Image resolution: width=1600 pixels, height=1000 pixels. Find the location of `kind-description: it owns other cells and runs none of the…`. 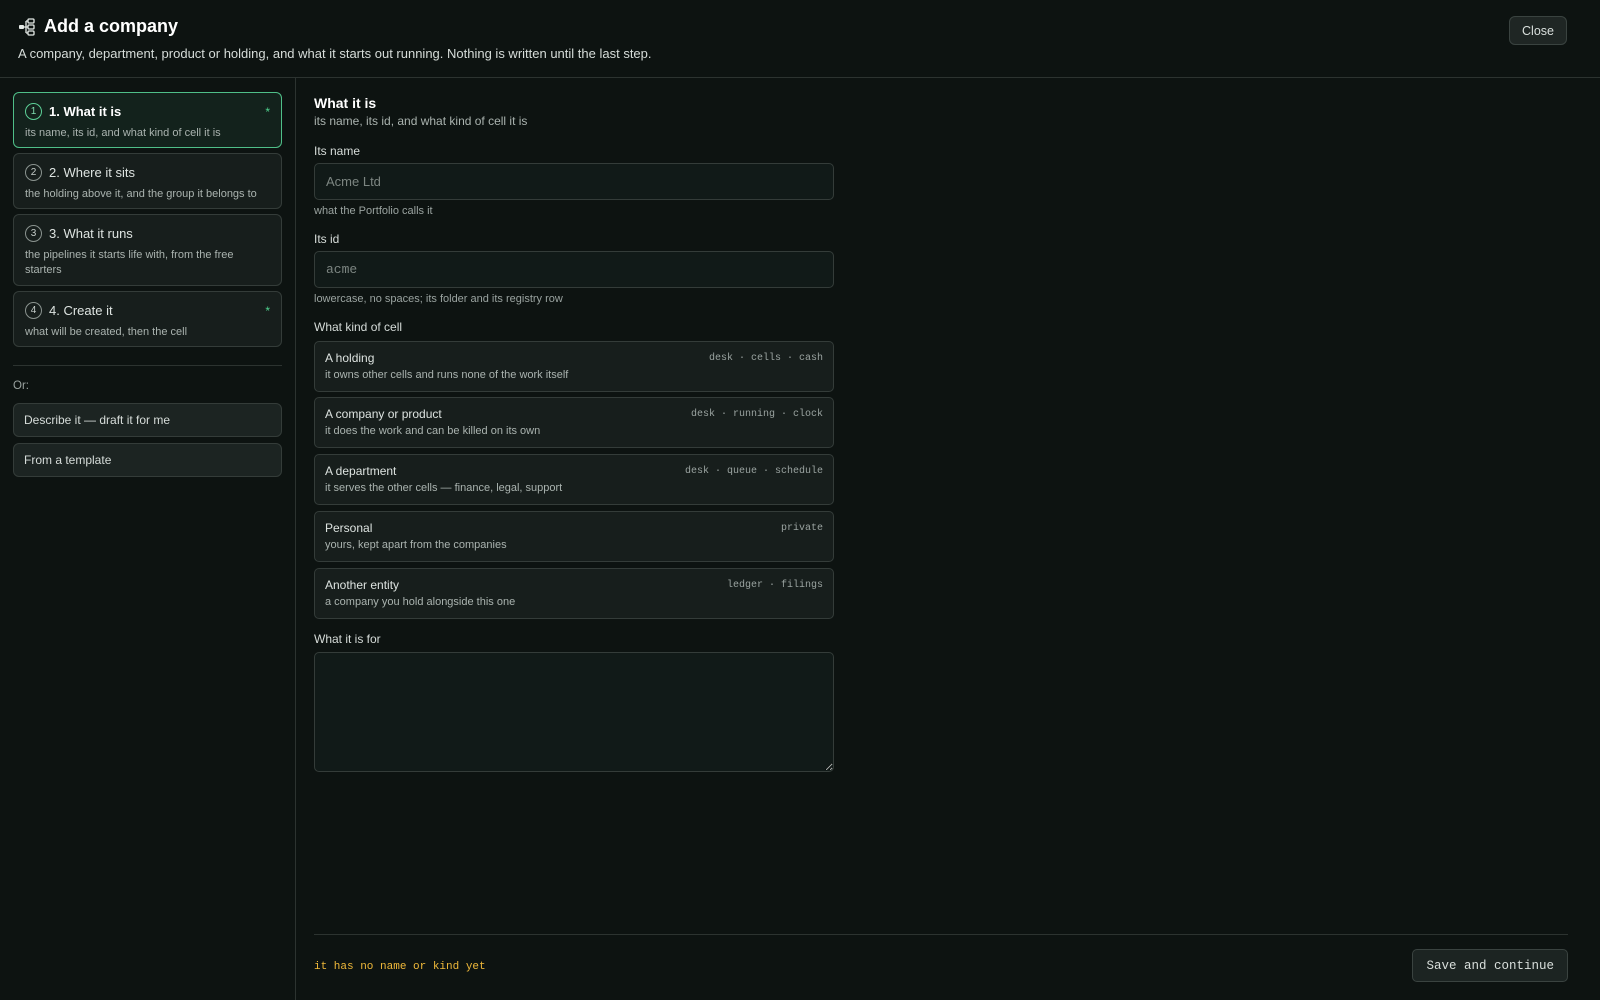

kind-description: it owns other cells and runs none of the… is located at coordinates (447, 375).